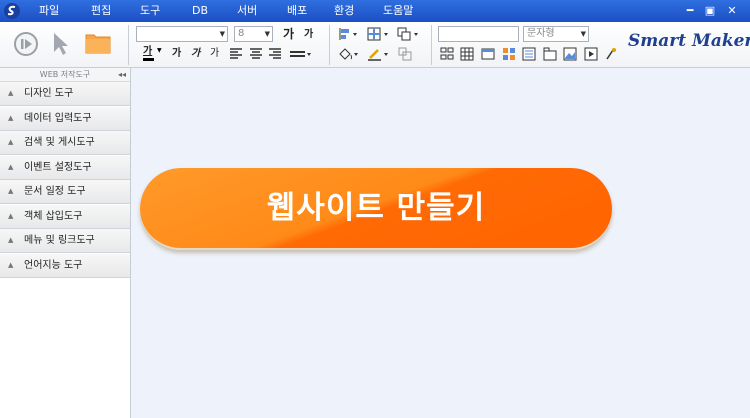 The height and width of the screenshot is (418, 750). I want to click on sidebar-item-design: ▲ 디자인 도구, so click(65, 94).